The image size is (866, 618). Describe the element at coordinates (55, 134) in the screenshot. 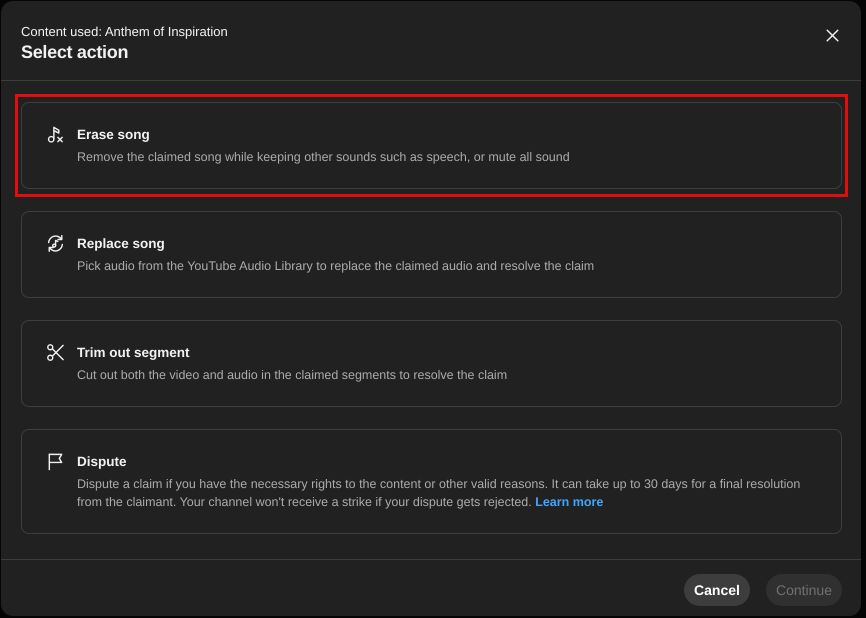

I see `music-note-x-icon` at that location.